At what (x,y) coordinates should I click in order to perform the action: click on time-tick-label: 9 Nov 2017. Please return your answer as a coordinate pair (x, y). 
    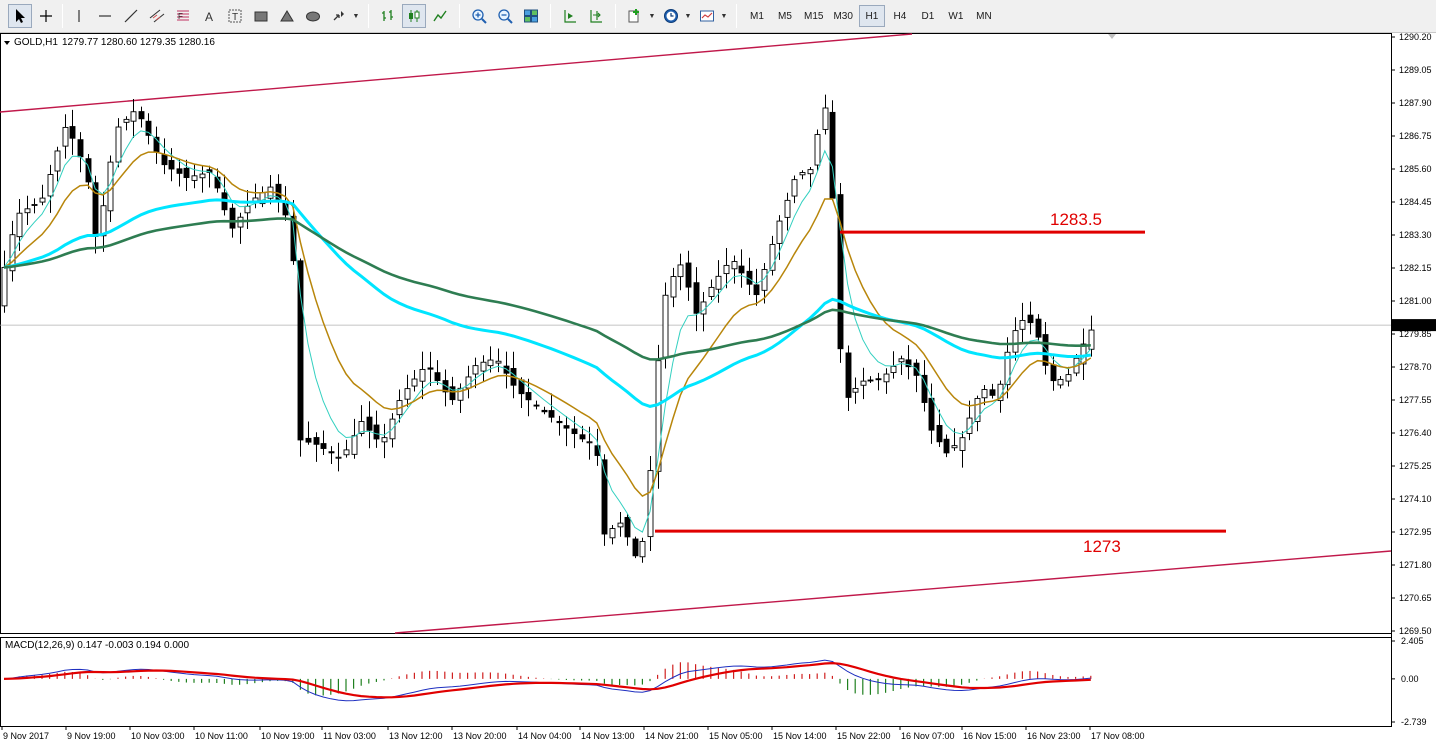
    Looking at the image, I should click on (26, 736).